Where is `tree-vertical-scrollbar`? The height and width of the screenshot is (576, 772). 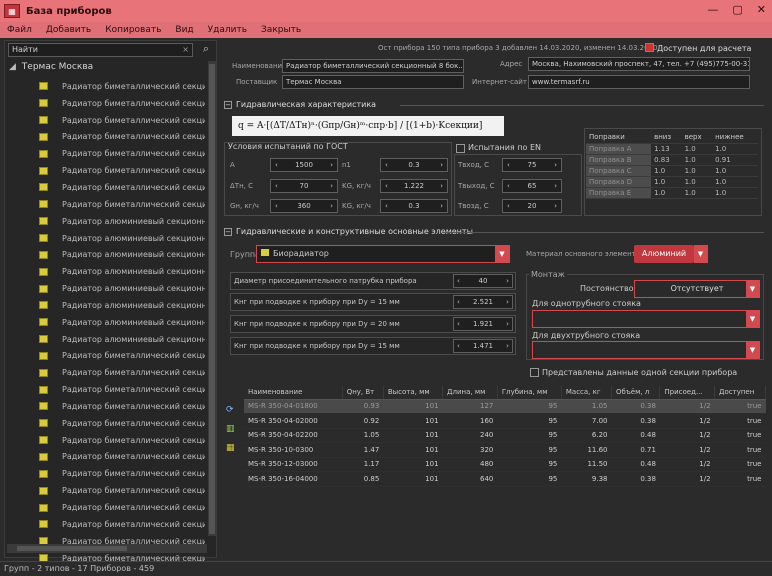
tree-vertical-scrollbar is located at coordinates (212, 298).